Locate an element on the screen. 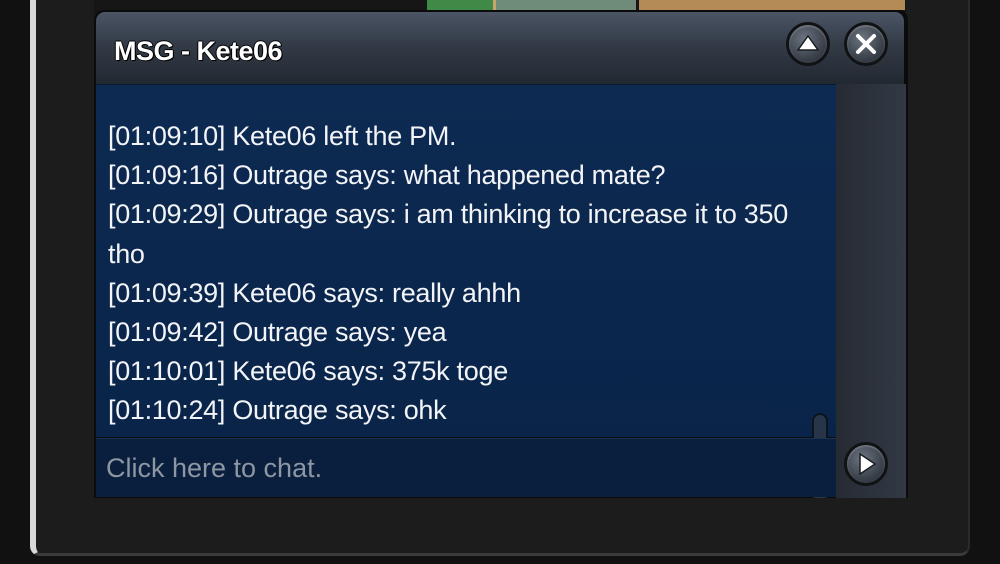 The image size is (1000, 564). minimize-button is located at coordinates (808, 44).